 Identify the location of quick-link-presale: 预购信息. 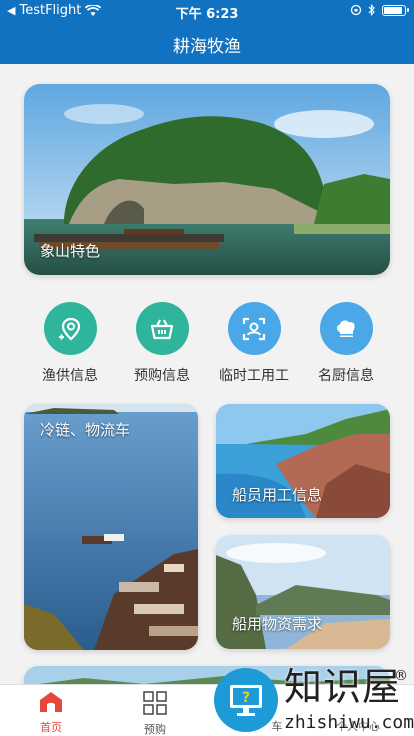
(162, 343).